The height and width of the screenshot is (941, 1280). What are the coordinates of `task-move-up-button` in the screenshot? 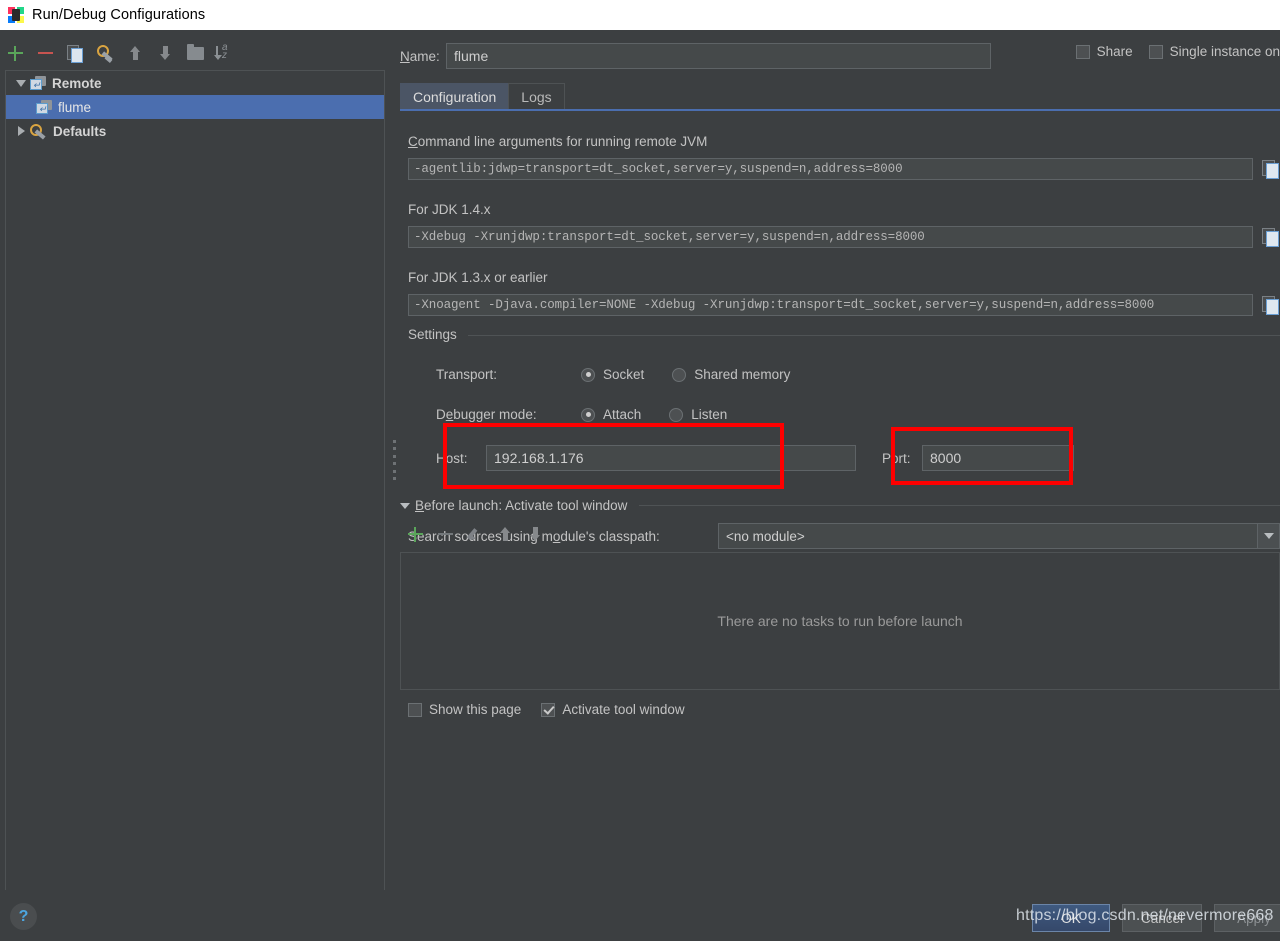 It's located at (505, 534).